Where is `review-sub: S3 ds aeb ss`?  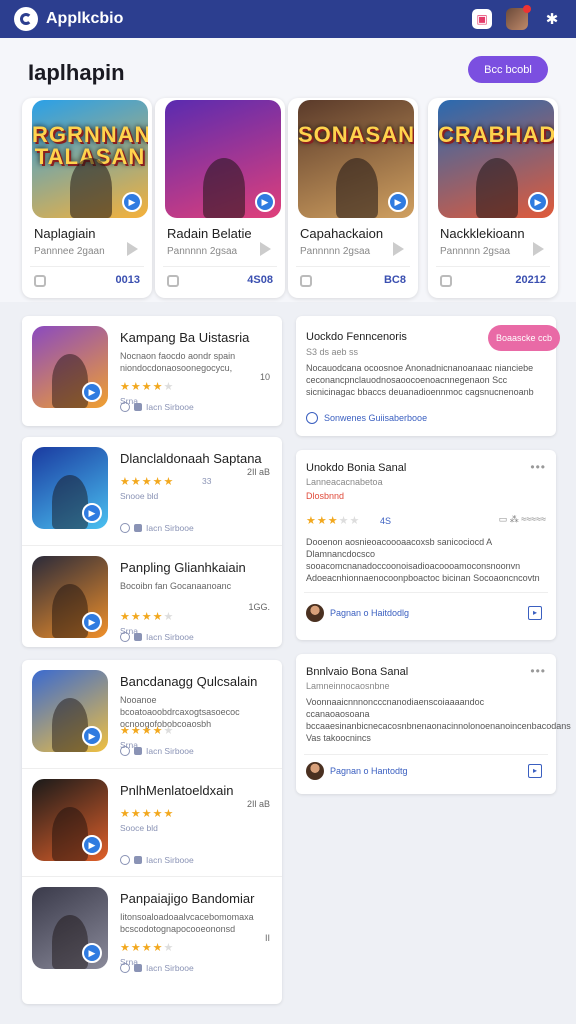 review-sub: S3 ds aeb ss is located at coordinates (332, 352).